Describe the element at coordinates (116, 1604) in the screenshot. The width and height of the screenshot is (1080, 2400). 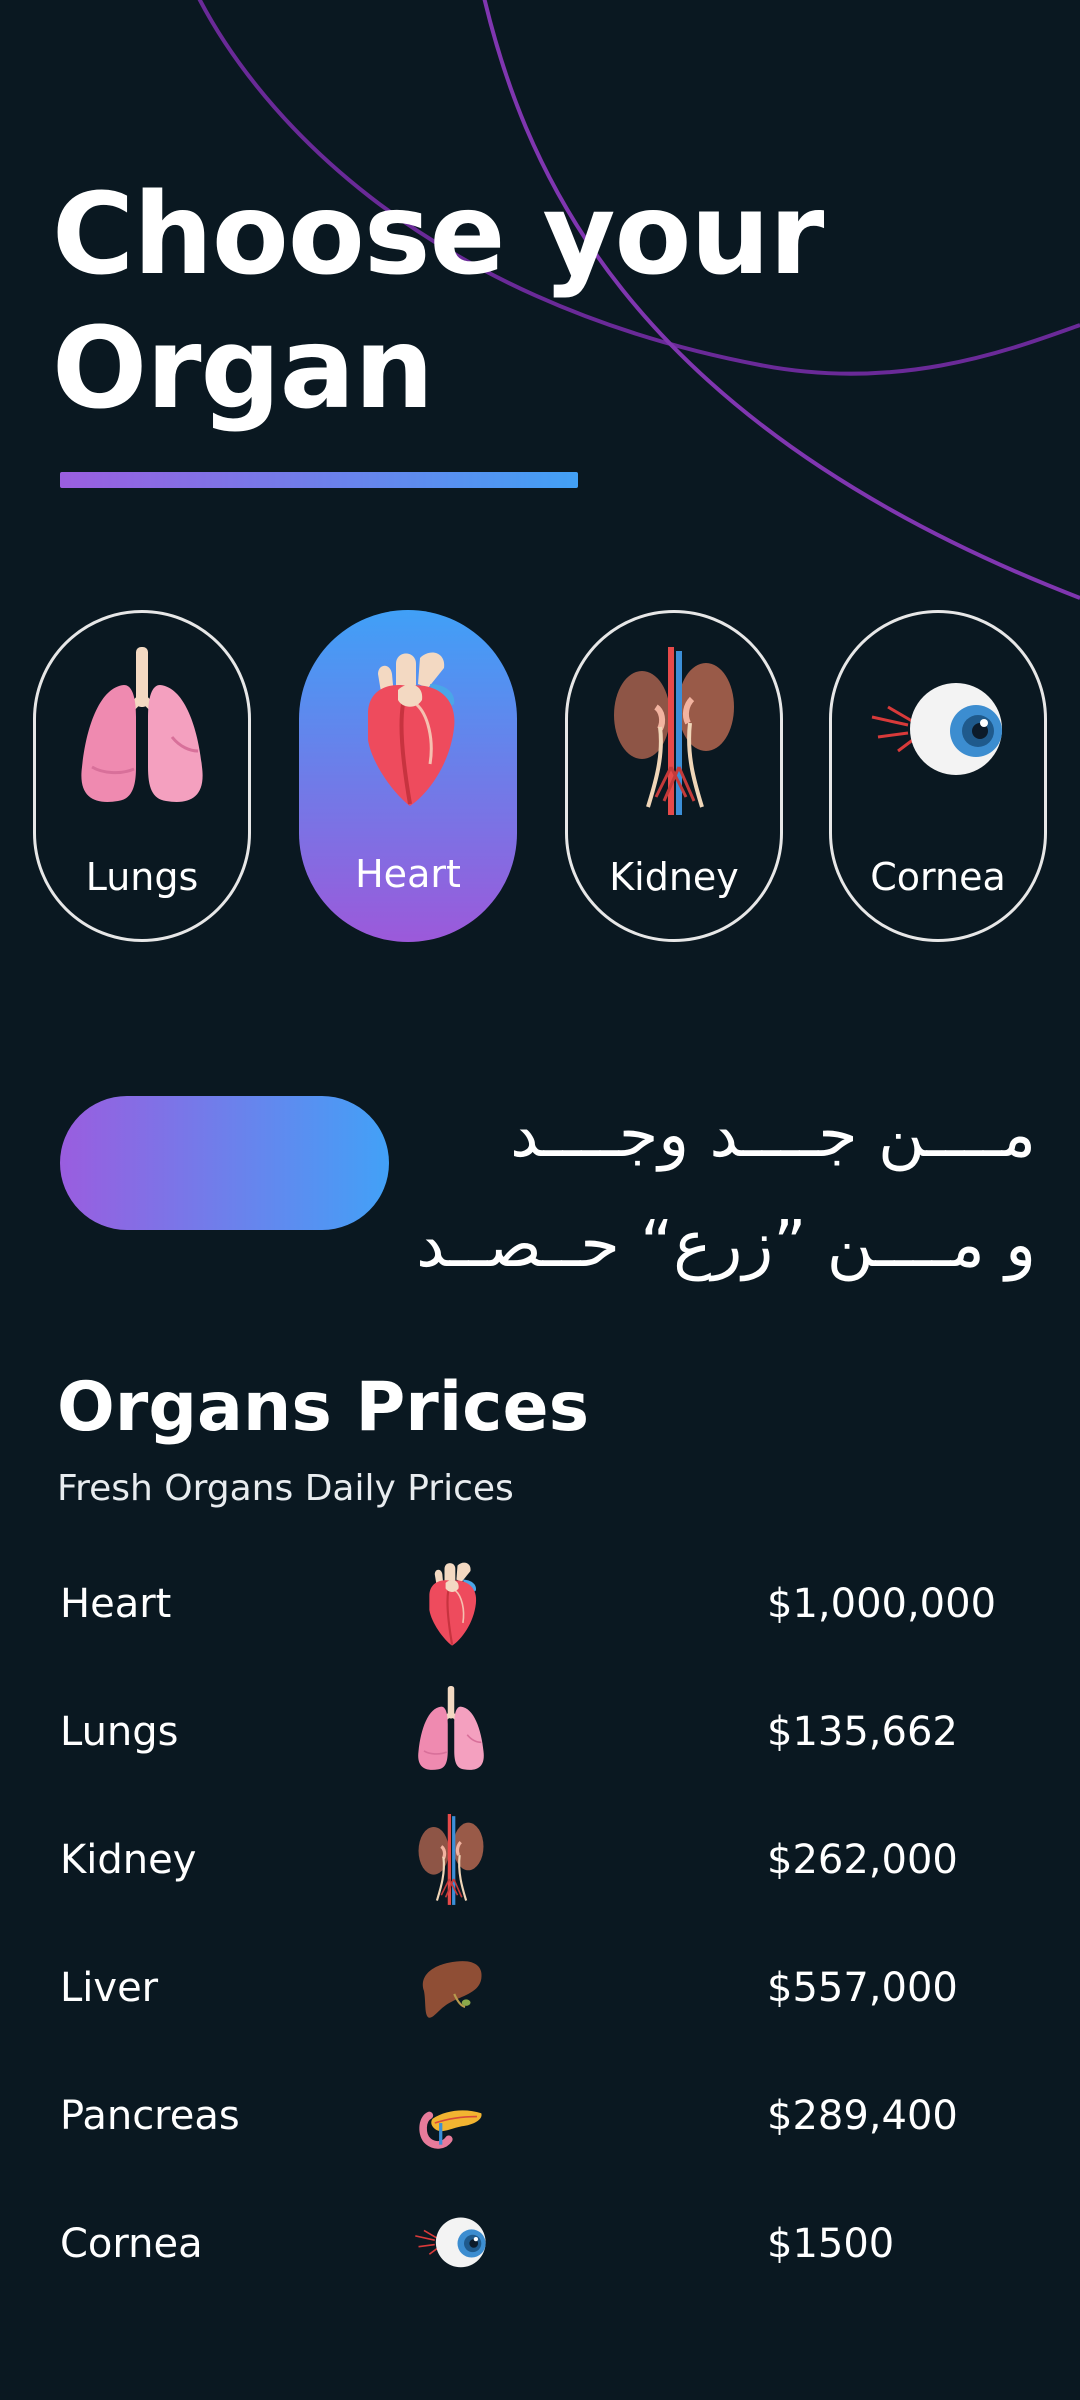
I see `organ-name: Heart` at that location.